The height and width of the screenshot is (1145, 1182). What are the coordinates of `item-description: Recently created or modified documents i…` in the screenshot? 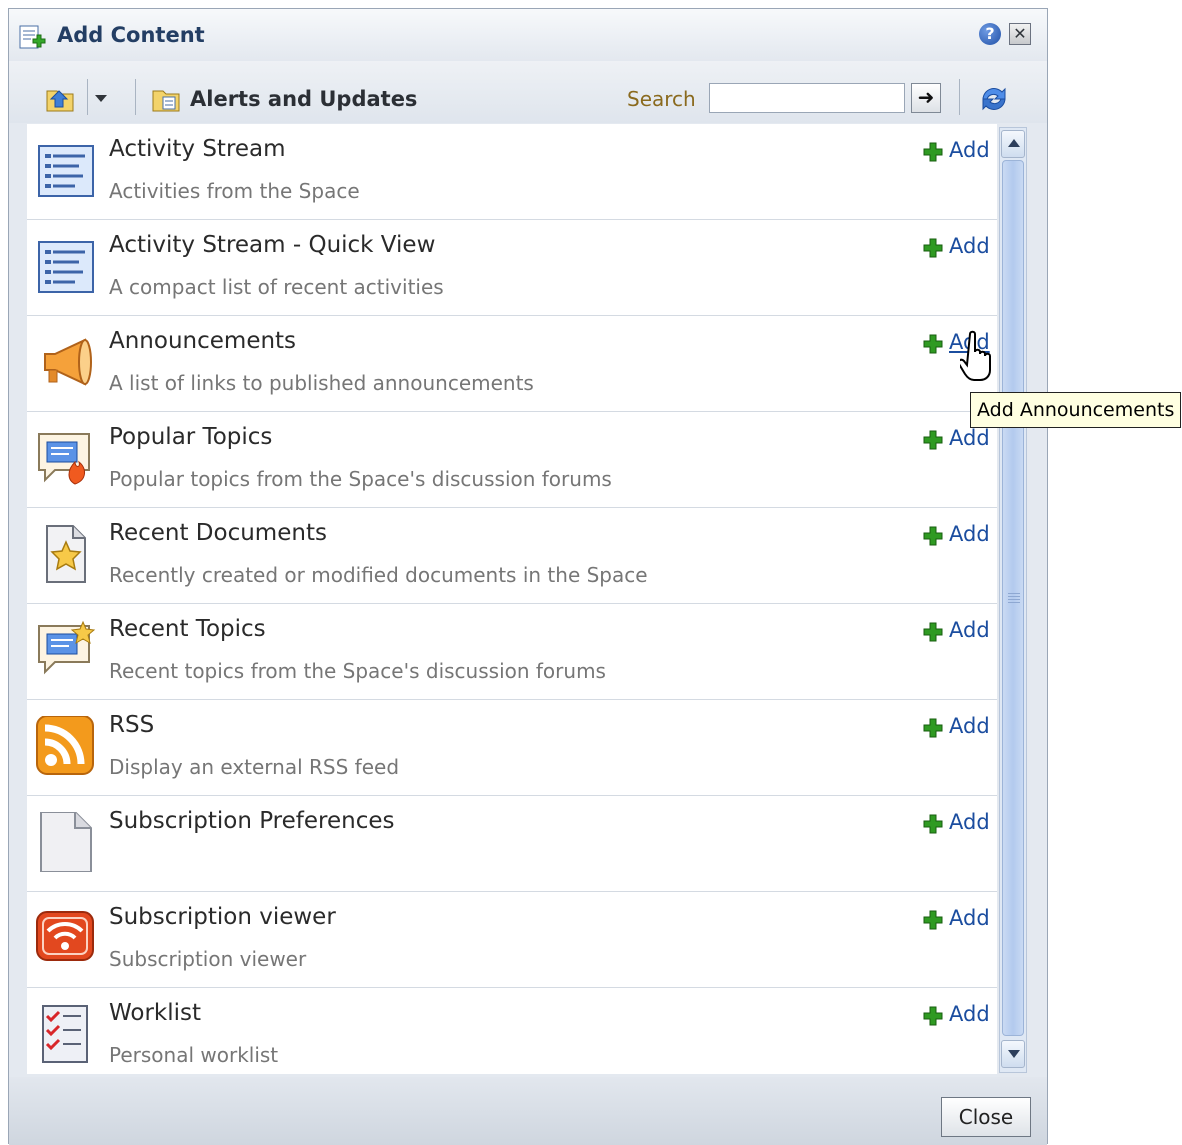 It's located at (378, 575).